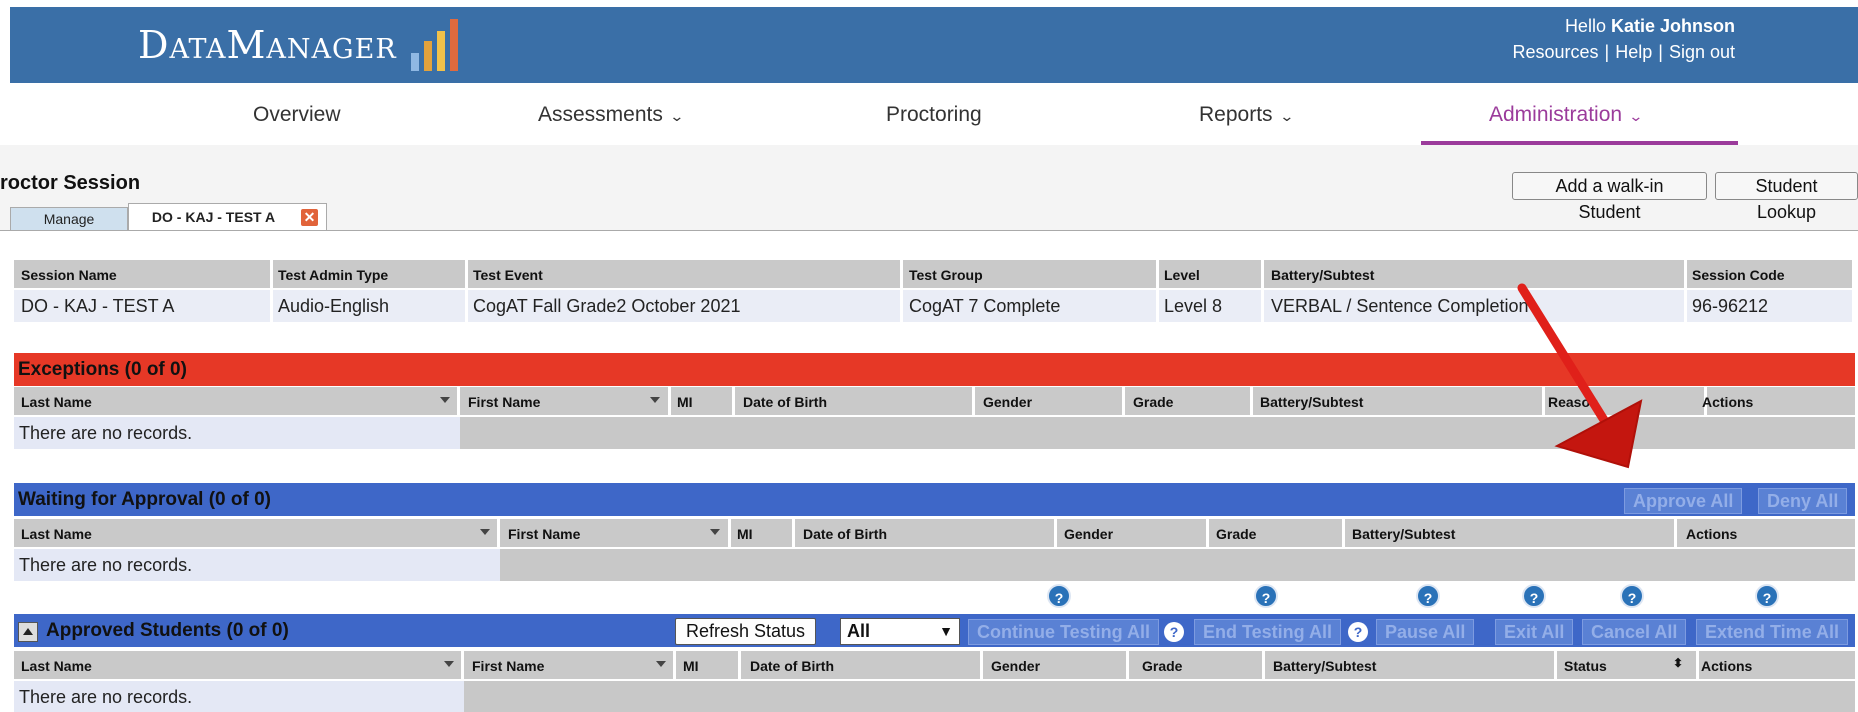  I want to click on end-testing-all-button: End Testing All, so click(1267, 632).